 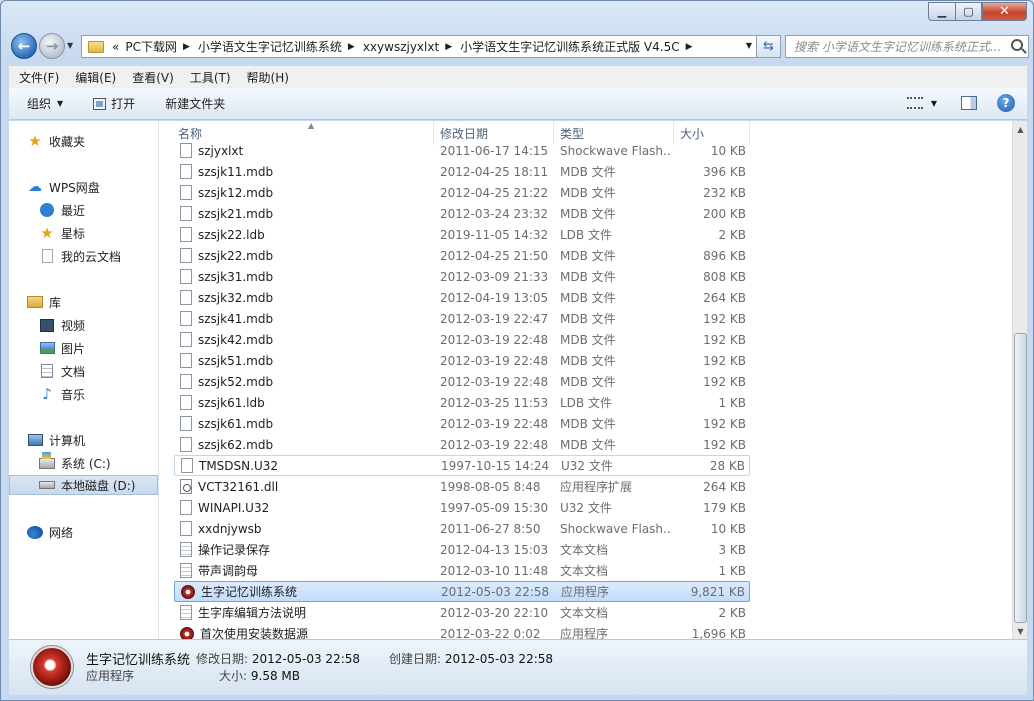 I want to click on file-date: 2012-03-10 11:48, so click(x=494, y=570).